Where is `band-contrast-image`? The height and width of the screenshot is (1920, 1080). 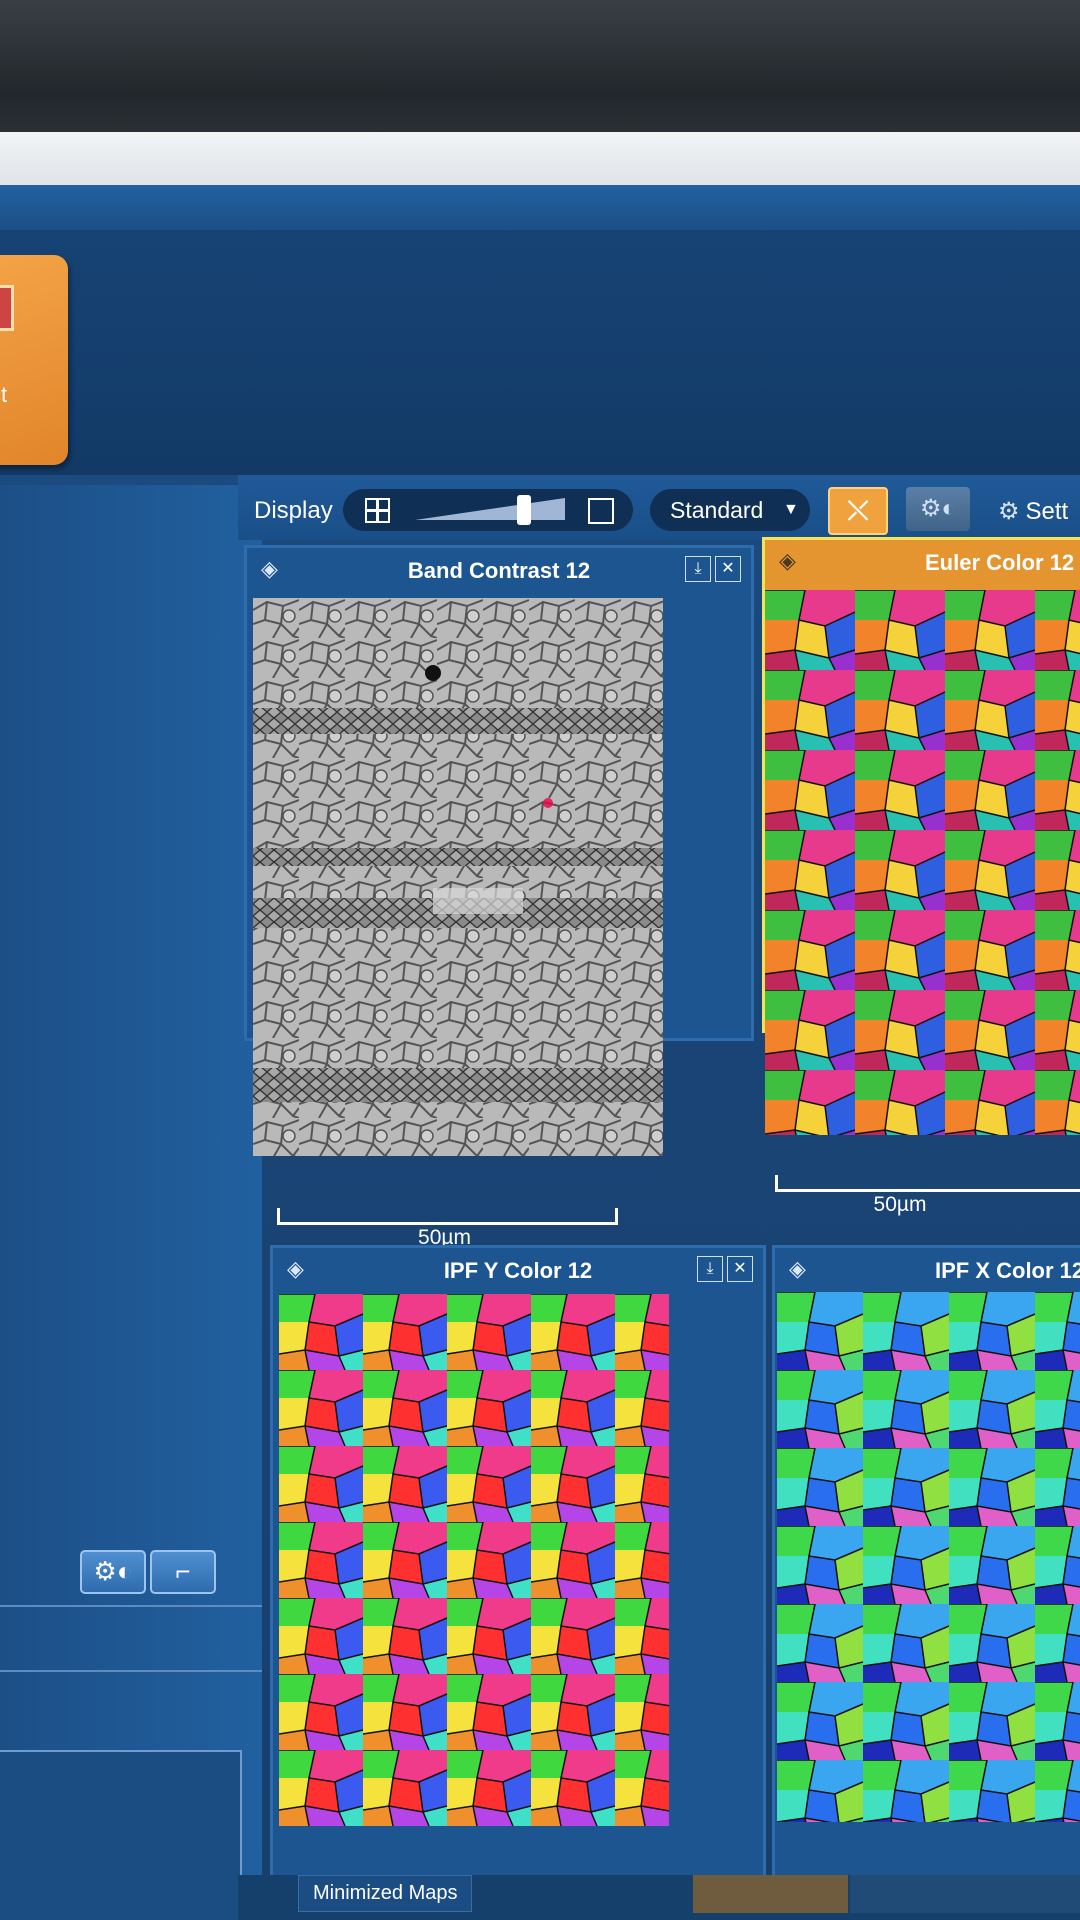 band-contrast-image is located at coordinates (458, 877).